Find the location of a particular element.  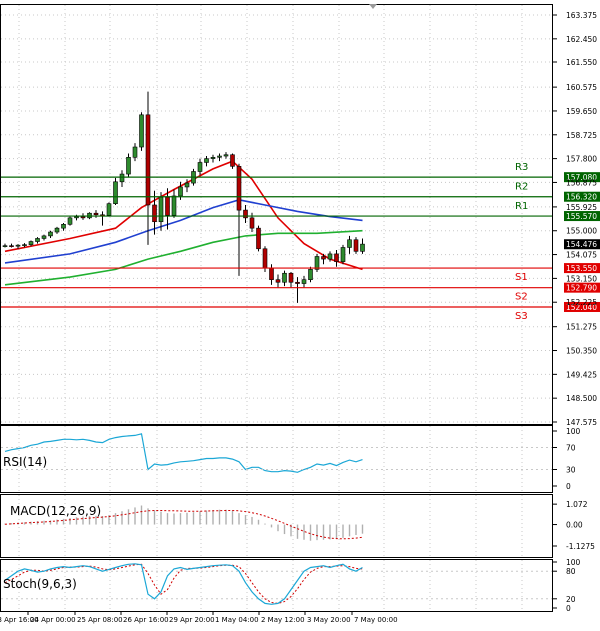

rsi-series-line is located at coordinates (183, 453).